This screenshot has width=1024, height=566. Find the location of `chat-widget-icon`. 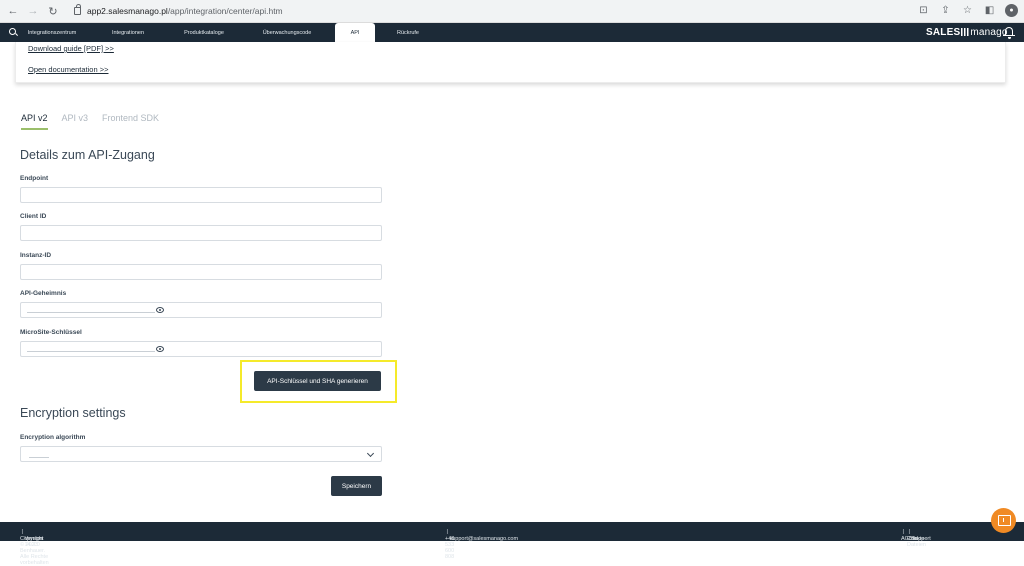

chat-widget-icon is located at coordinates (1003, 520).